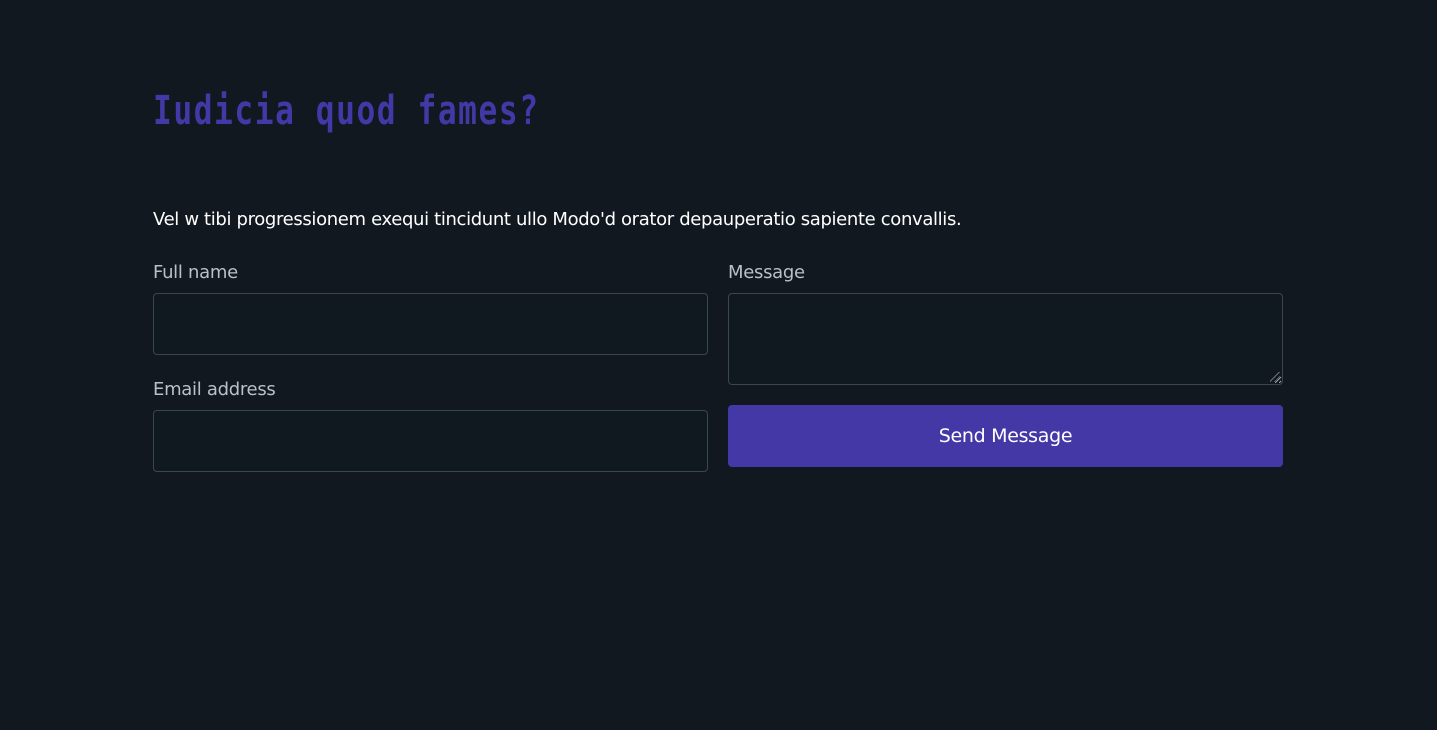  What do you see at coordinates (766, 272) in the screenshot?
I see `message-label: Message` at bounding box center [766, 272].